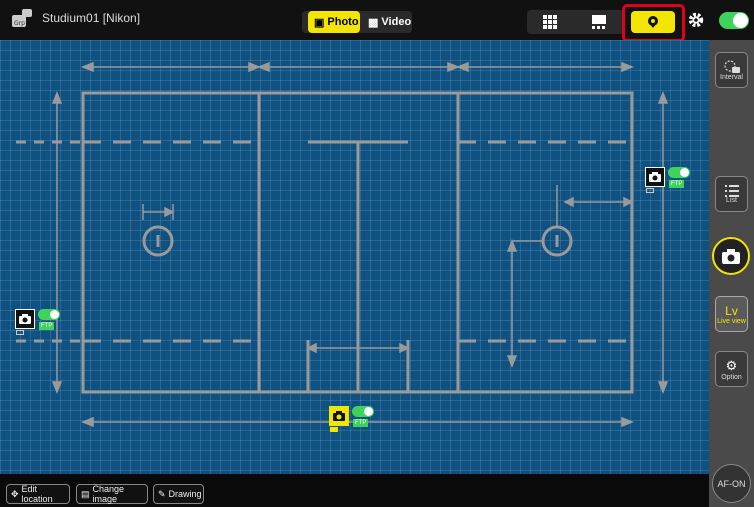 This screenshot has height=507, width=754. What do you see at coordinates (731, 190) in the screenshot?
I see `list-icon` at bounding box center [731, 190].